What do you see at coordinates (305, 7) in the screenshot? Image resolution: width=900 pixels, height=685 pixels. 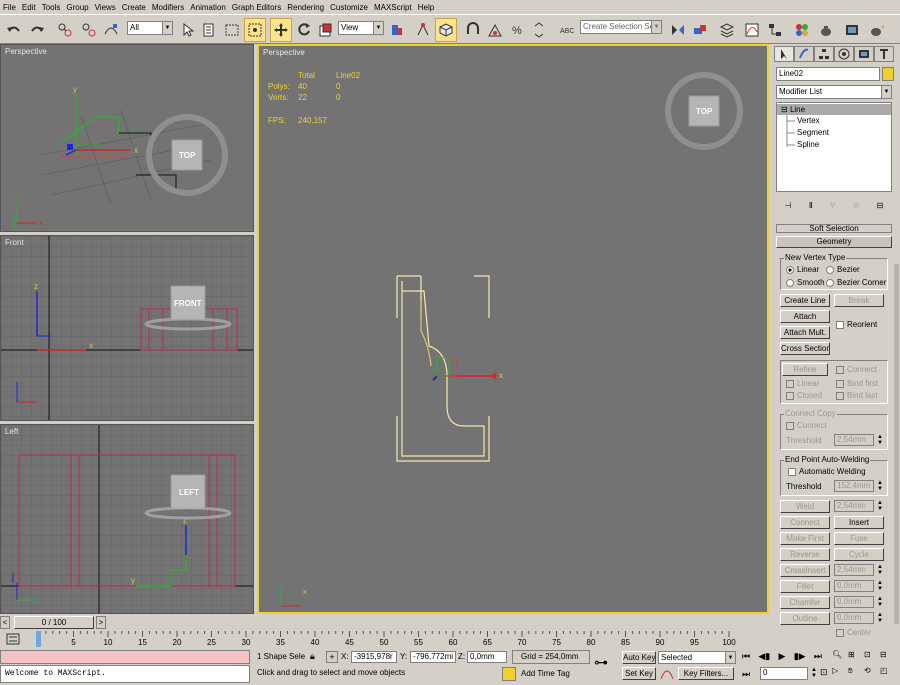 I see `menu-item-rendering: Rendering` at bounding box center [305, 7].